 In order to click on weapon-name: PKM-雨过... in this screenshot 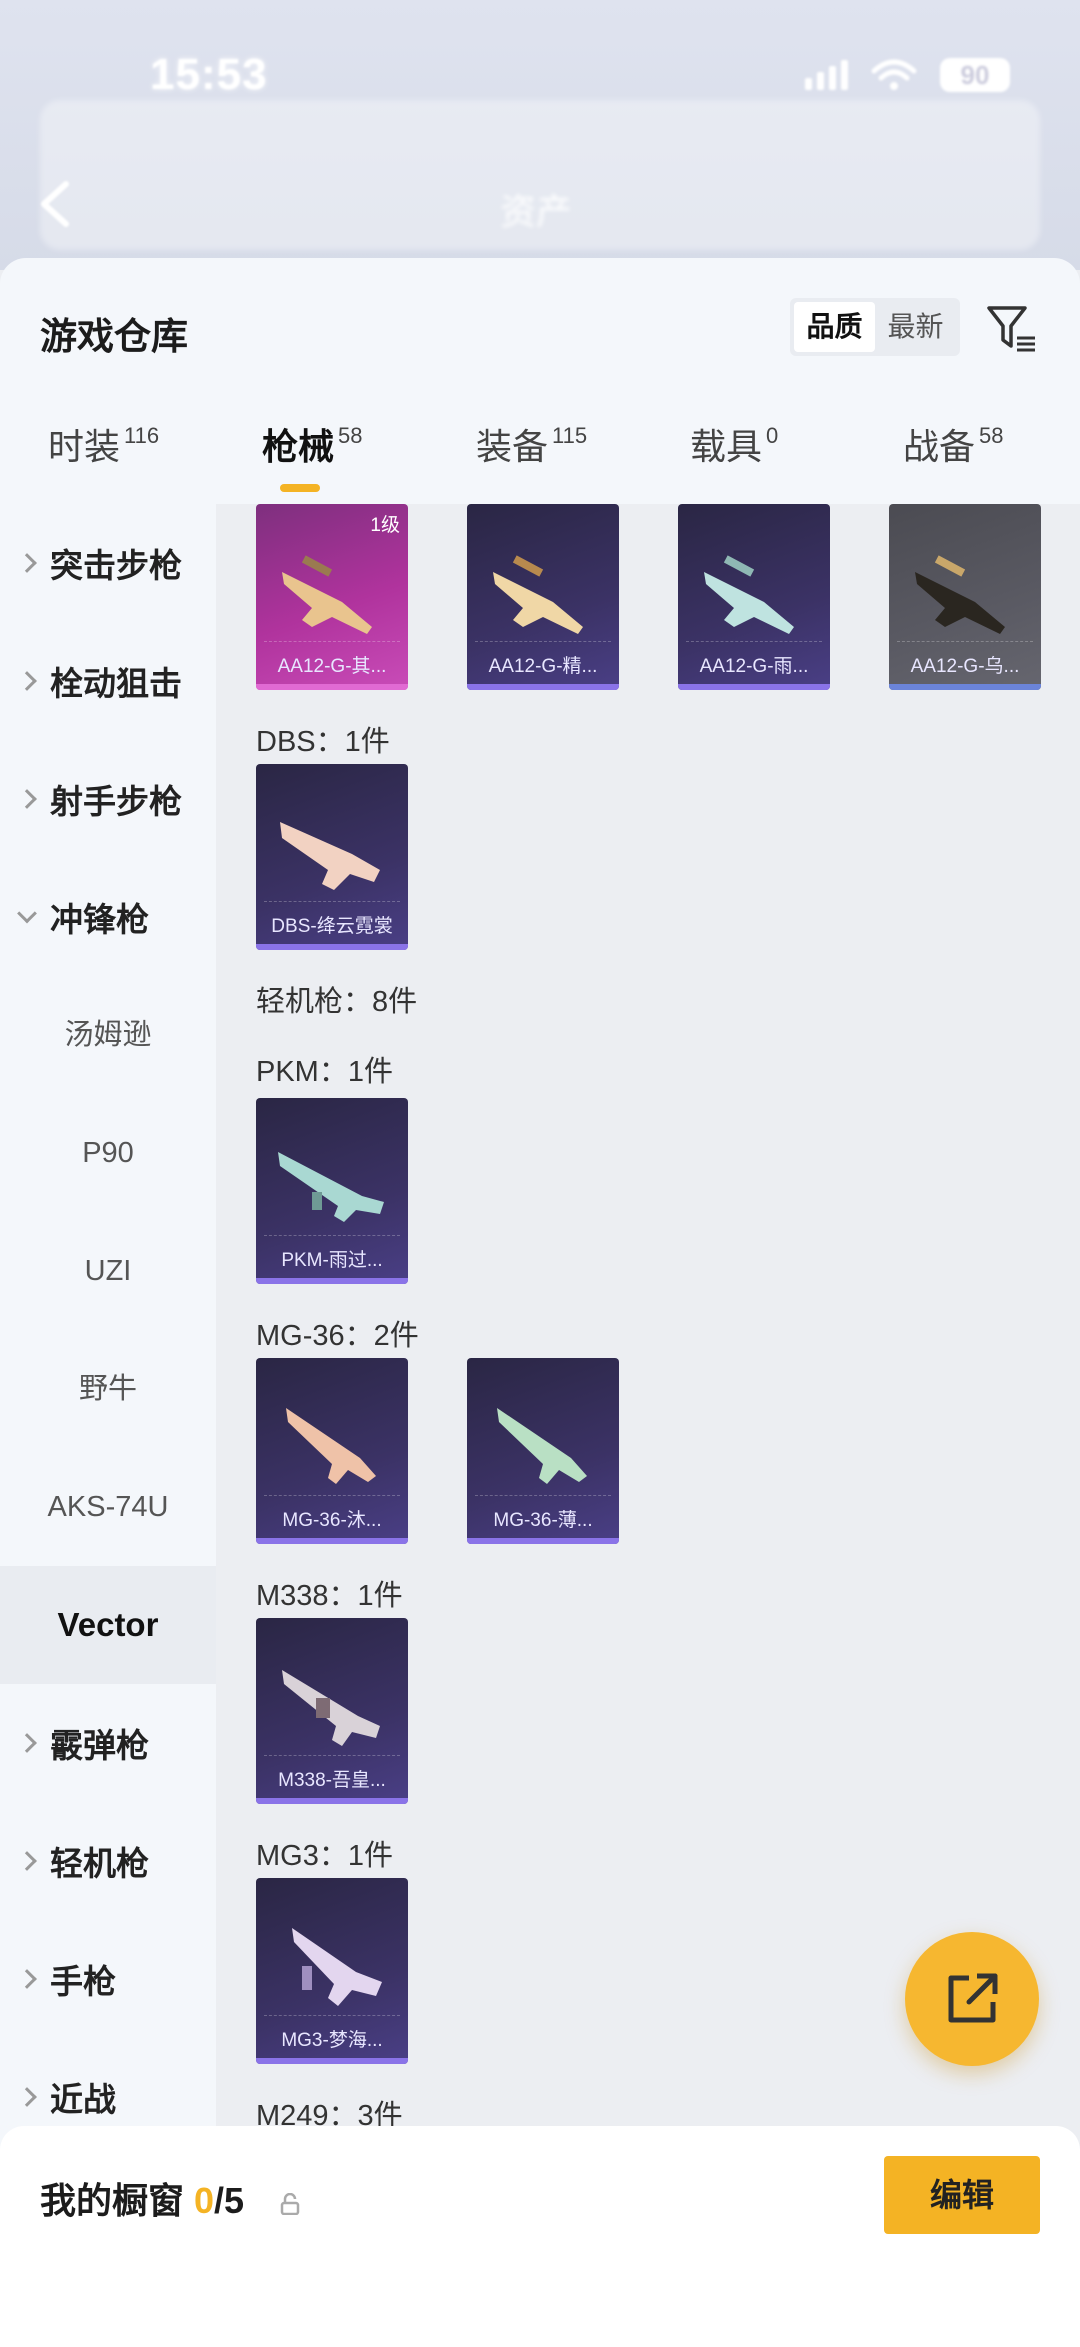, I will do `click(332, 1260)`.